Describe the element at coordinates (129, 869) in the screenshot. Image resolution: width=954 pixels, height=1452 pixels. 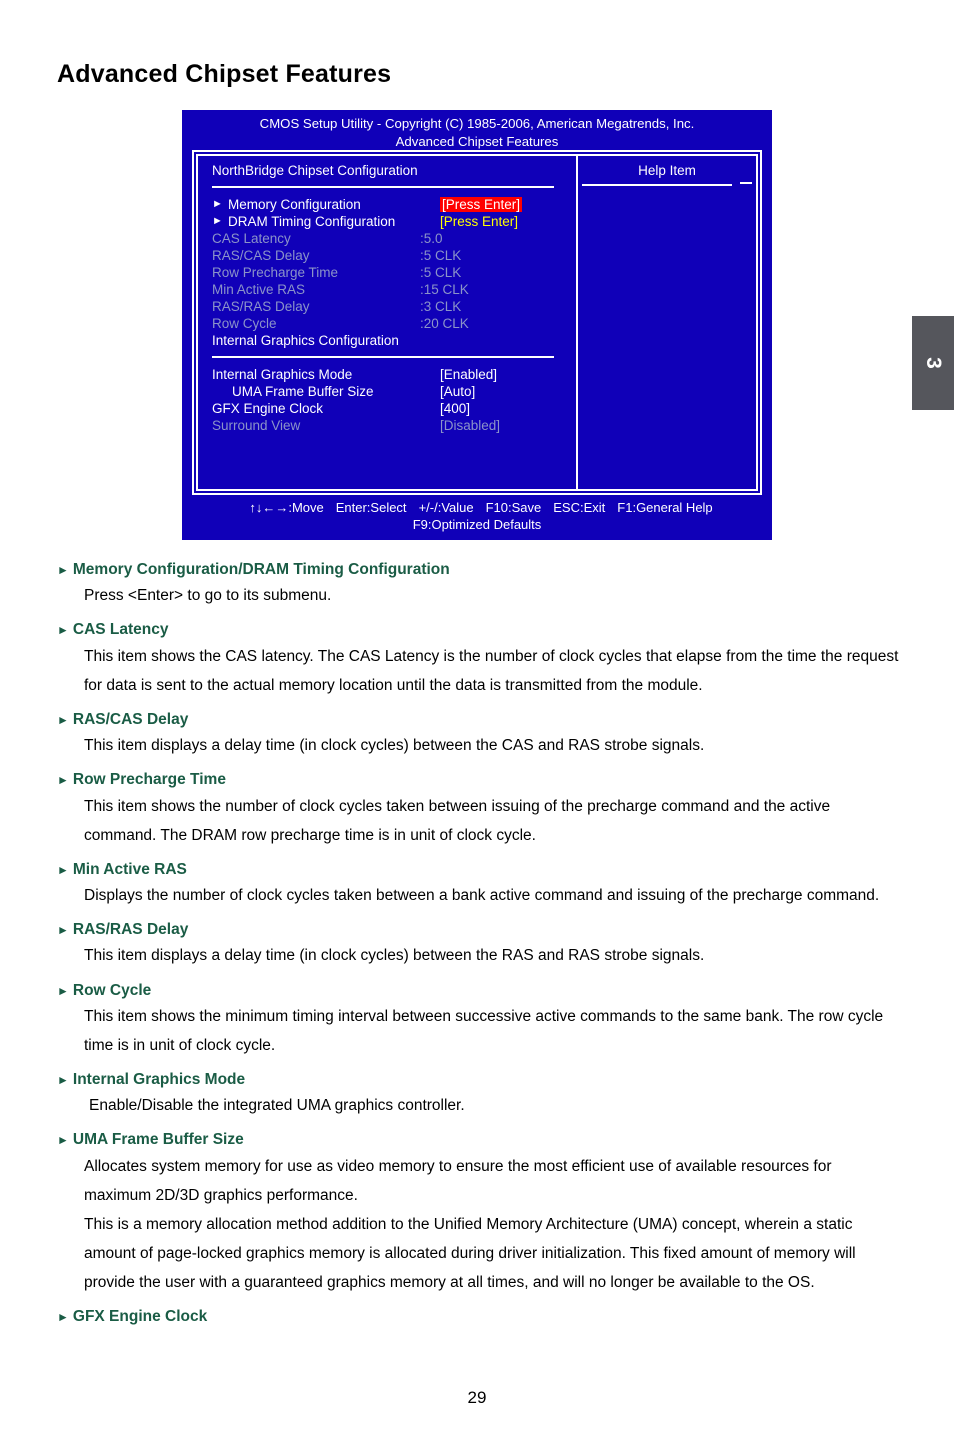
I see `section-heading-text: Min Active RAS` at that location.